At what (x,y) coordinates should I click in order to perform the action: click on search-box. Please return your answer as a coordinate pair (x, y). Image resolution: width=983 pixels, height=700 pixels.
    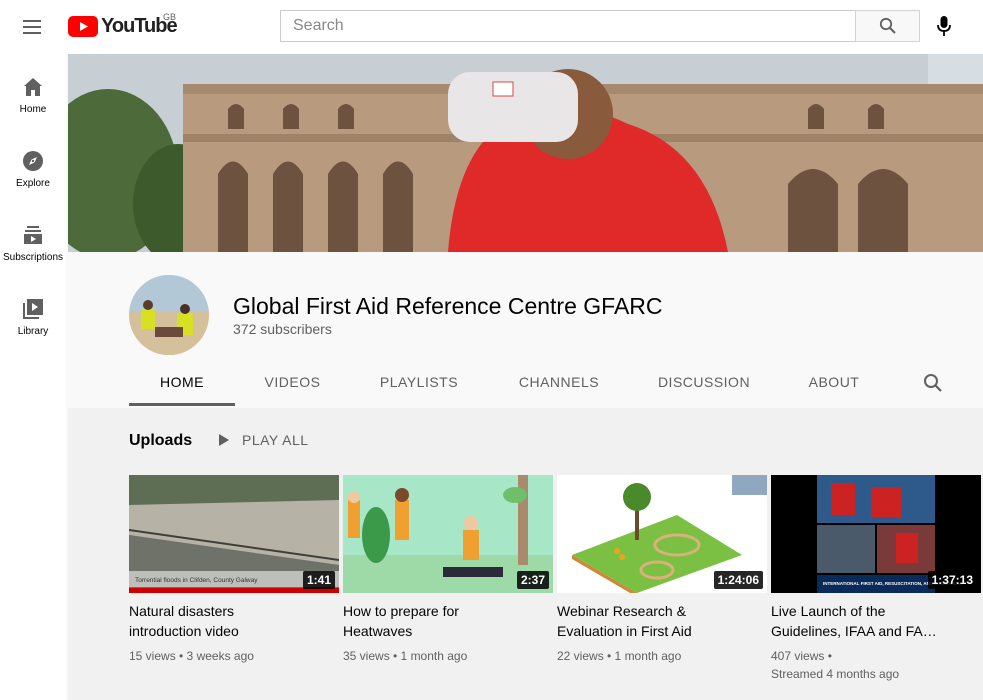
    Looking at the image, I should click on (568, 26).